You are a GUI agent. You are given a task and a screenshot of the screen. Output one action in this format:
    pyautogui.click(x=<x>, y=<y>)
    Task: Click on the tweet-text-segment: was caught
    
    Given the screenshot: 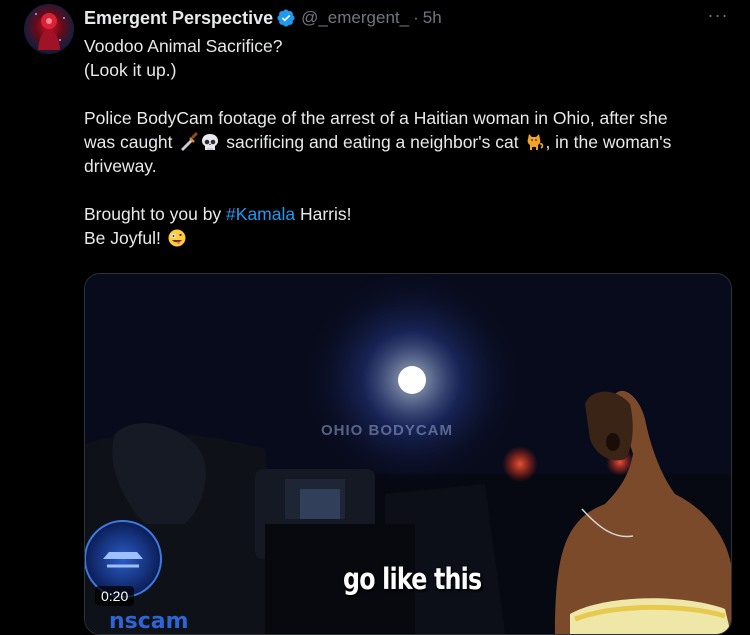 What is the action you would take?
    pyautogui.click(x=128, y=142)
    